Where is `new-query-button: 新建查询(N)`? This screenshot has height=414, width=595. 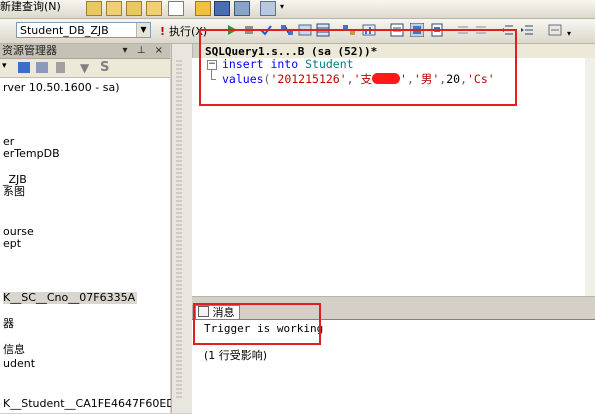
new-query-button: 新建查询(N) is located at coordinates (30, 7).